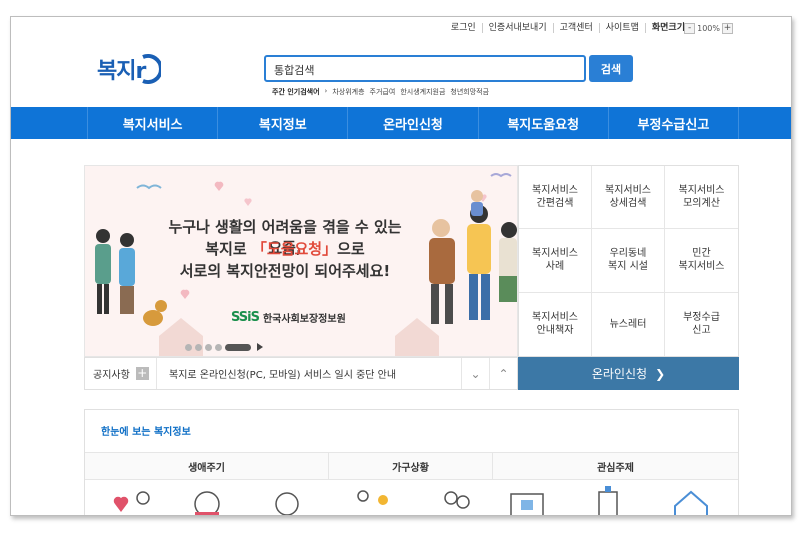 The width and height of the screenshot is (800, 534). What do you see at coordinates (542, 123) in the screenshot?
I see `nav-item-help-request: 복지도움요청` at bounding box center [542, 123].